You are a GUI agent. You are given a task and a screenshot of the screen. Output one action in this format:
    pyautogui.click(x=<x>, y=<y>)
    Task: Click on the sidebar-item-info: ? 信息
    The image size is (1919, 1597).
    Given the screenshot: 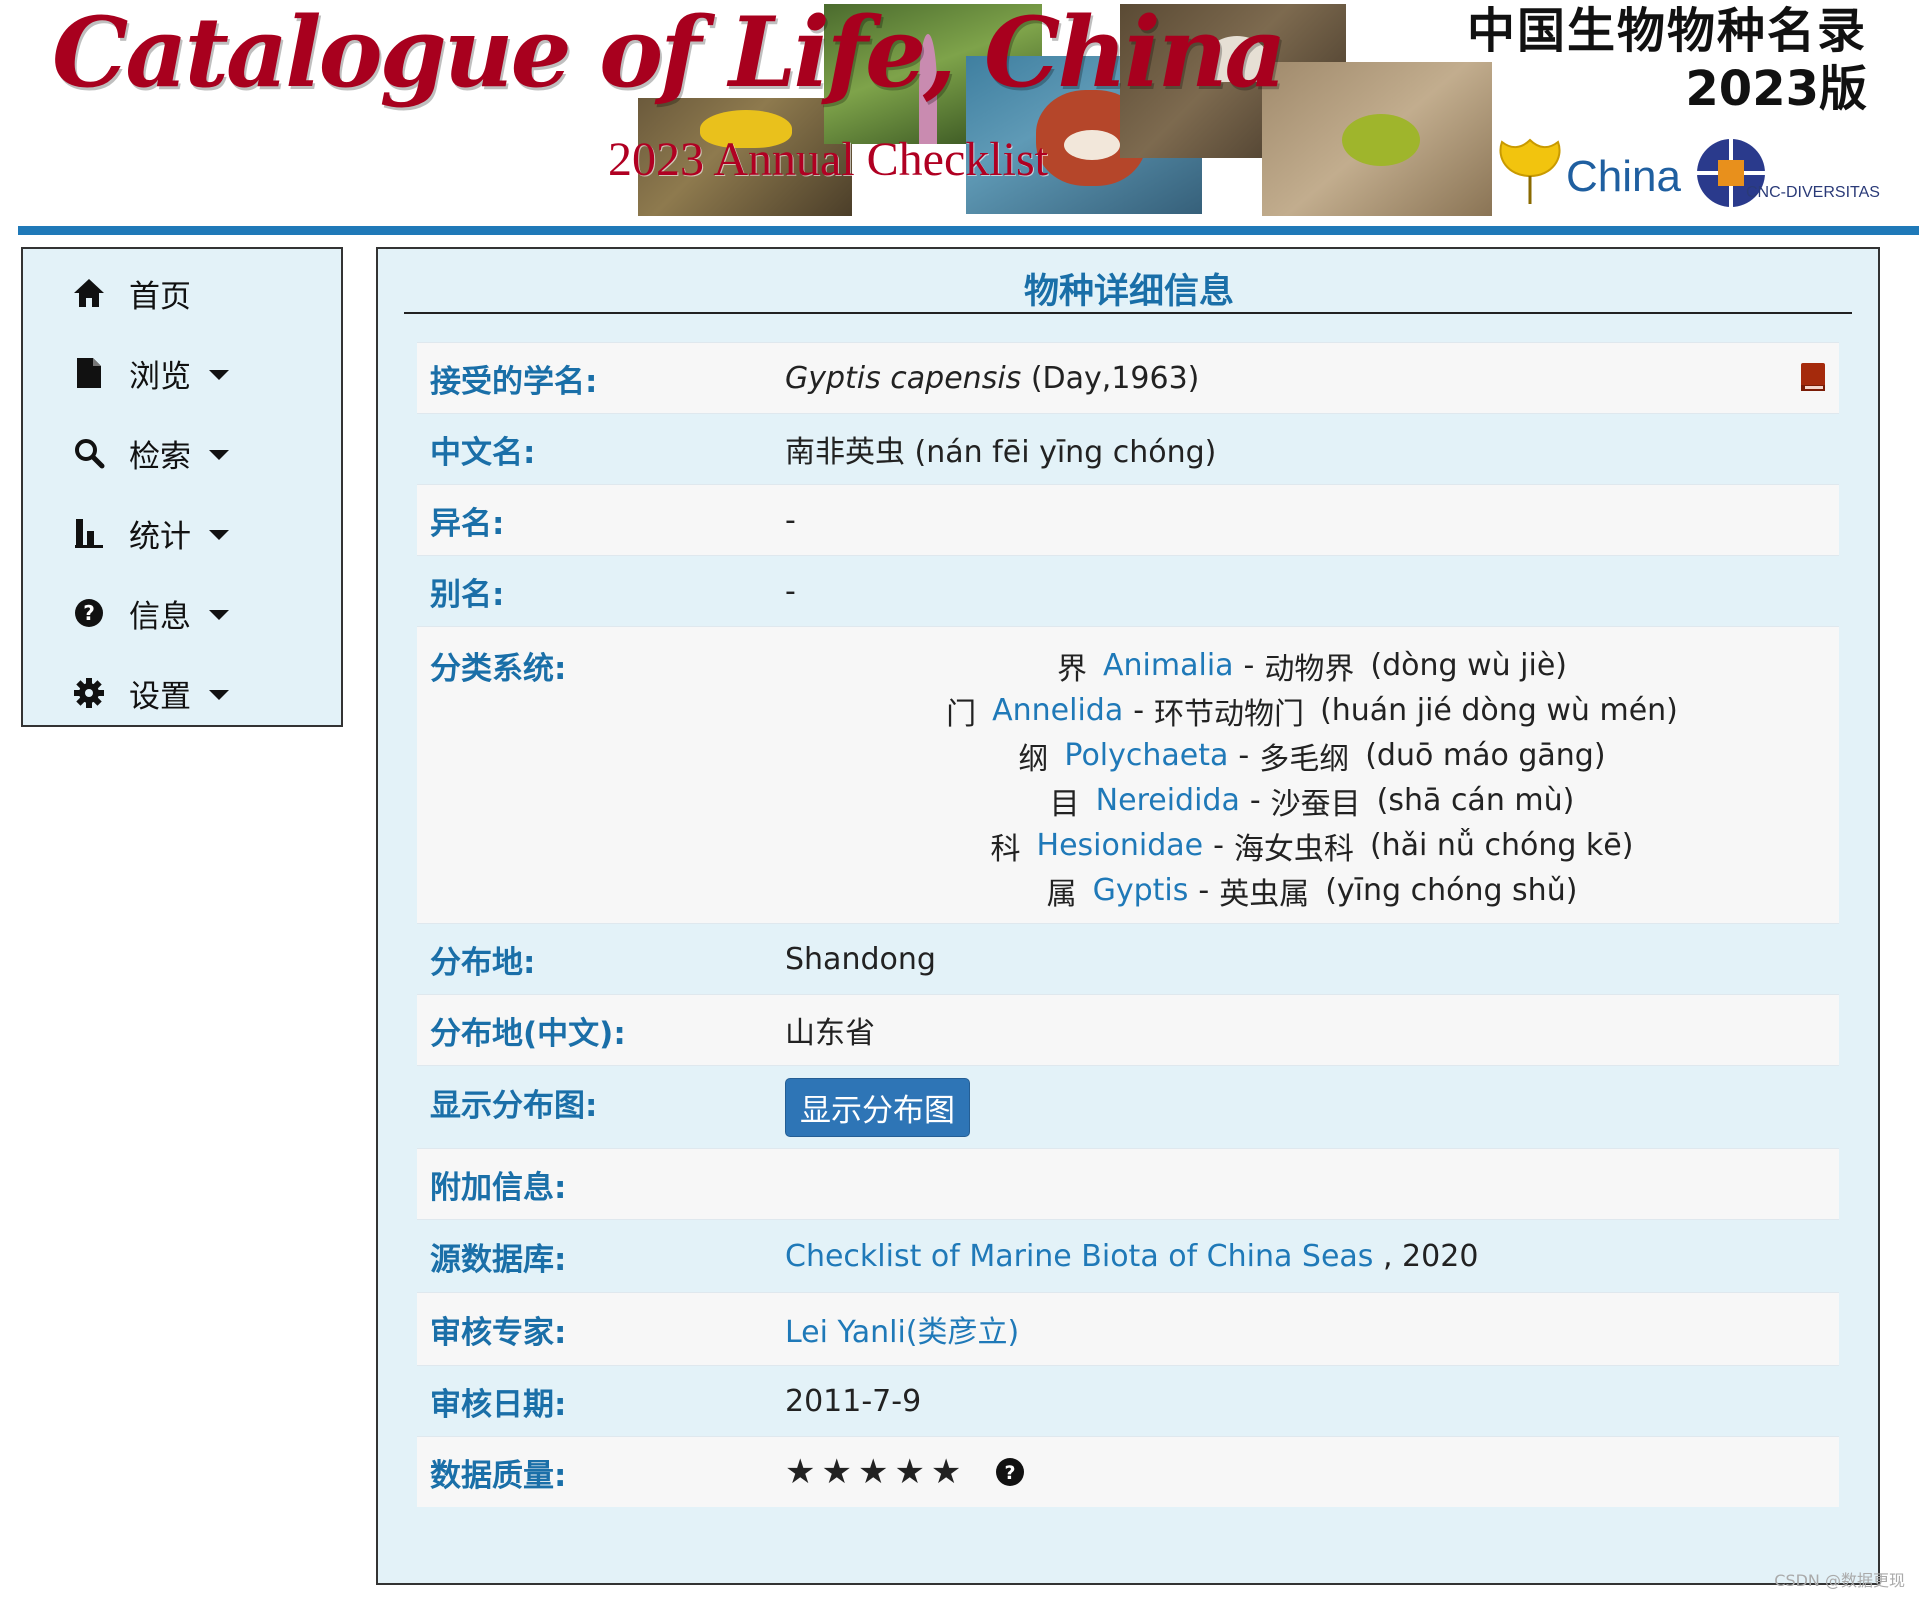 What is the action you would take?
    pyautogui.click(x=187, y=613)
    